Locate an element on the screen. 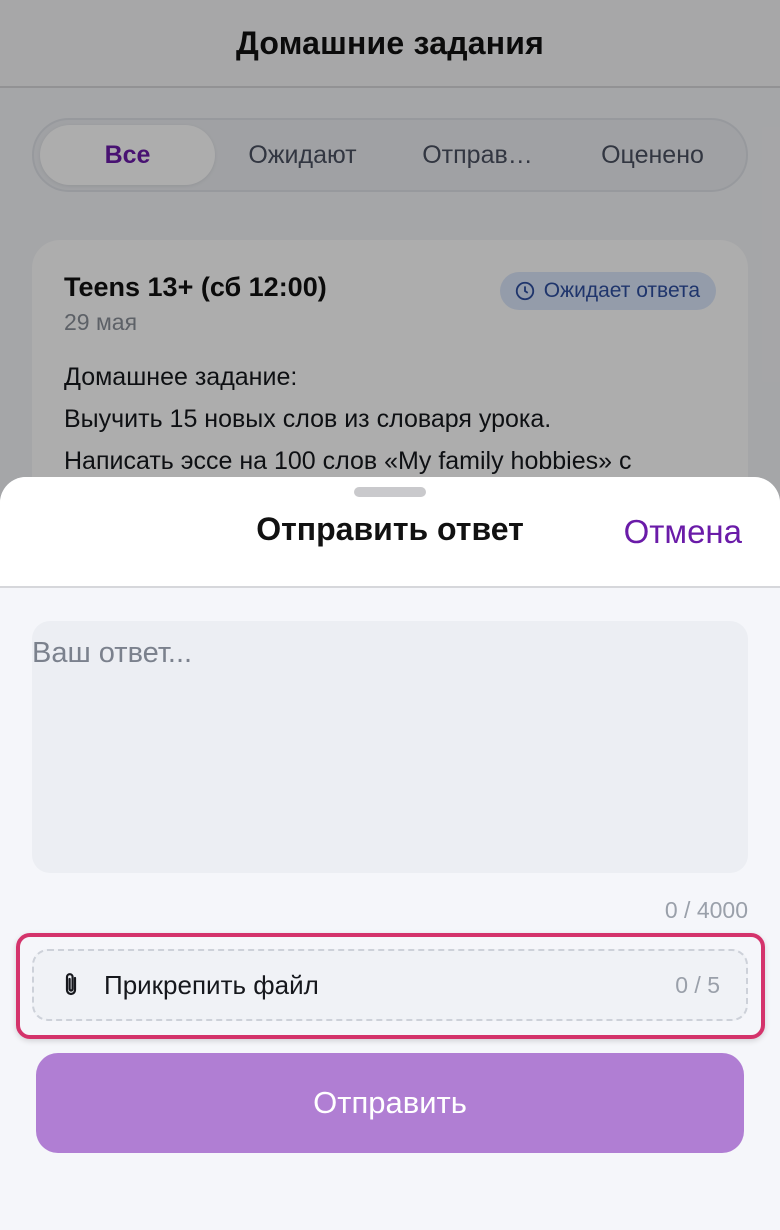  submit-button: Отправить is located at coordinates (390, 1103).